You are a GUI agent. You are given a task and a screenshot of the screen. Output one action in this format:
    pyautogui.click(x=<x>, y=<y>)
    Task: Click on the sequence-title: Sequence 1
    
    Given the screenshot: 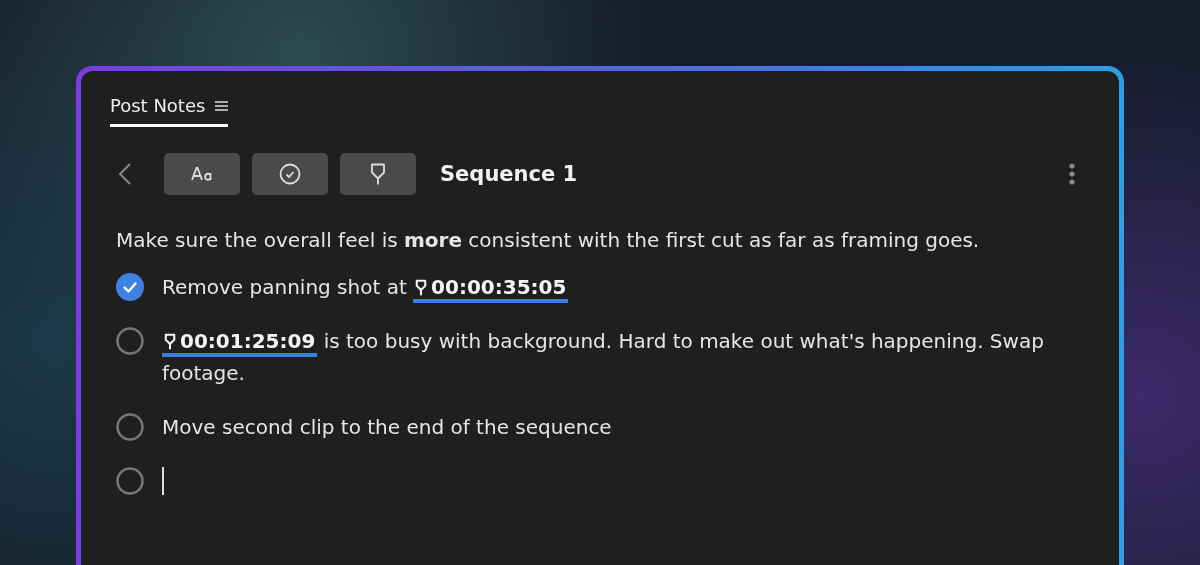 What is the action you would take?
    pyautogui.click(x=509, y=174)
    